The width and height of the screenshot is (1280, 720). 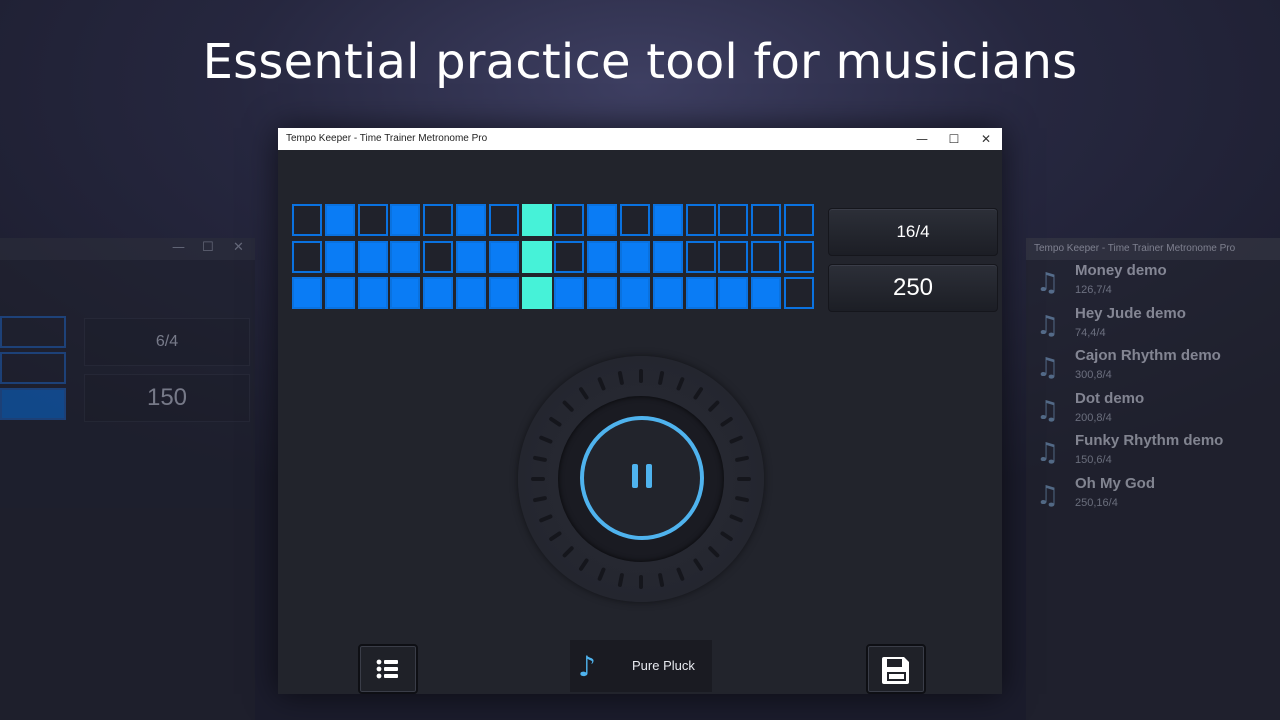 I want to click on song-meta: 150,6/4, so click(x=1093, y=460).